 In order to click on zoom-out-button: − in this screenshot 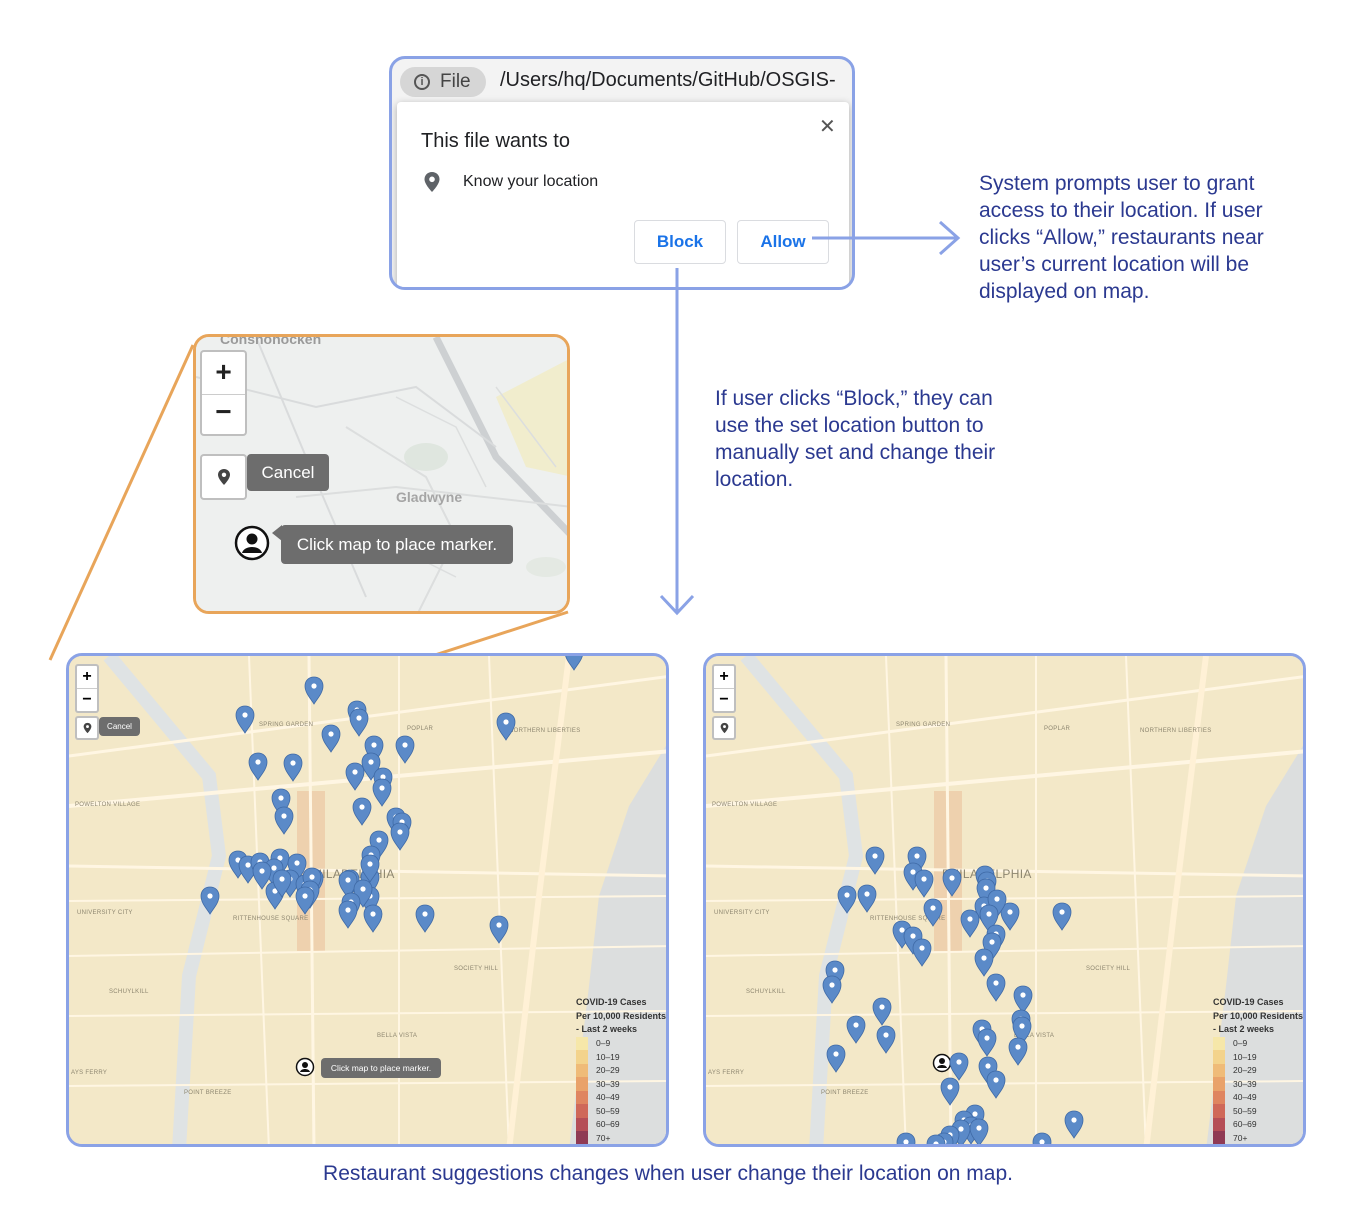, I will do `click(223, 414)`.